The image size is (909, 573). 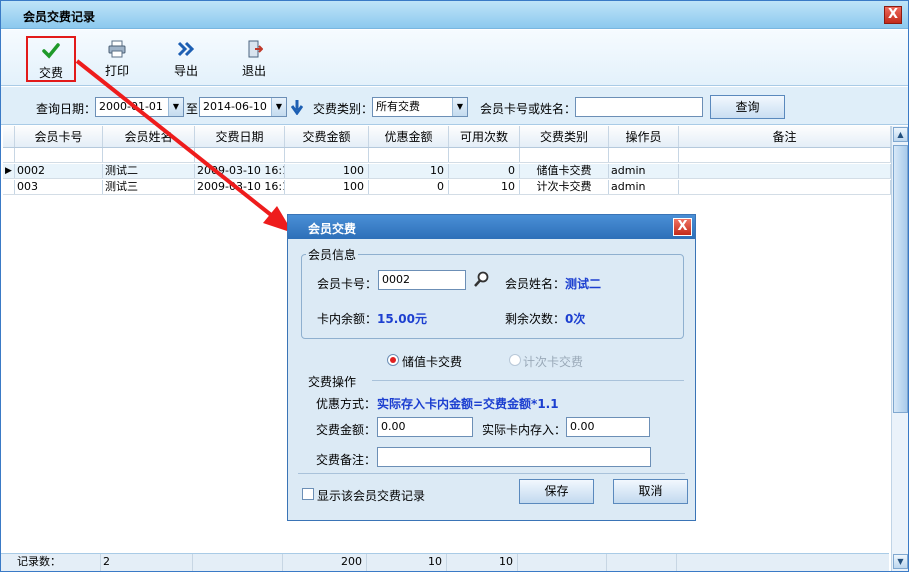 I want to click on radio-stored-value, so click(x=393, y=360).